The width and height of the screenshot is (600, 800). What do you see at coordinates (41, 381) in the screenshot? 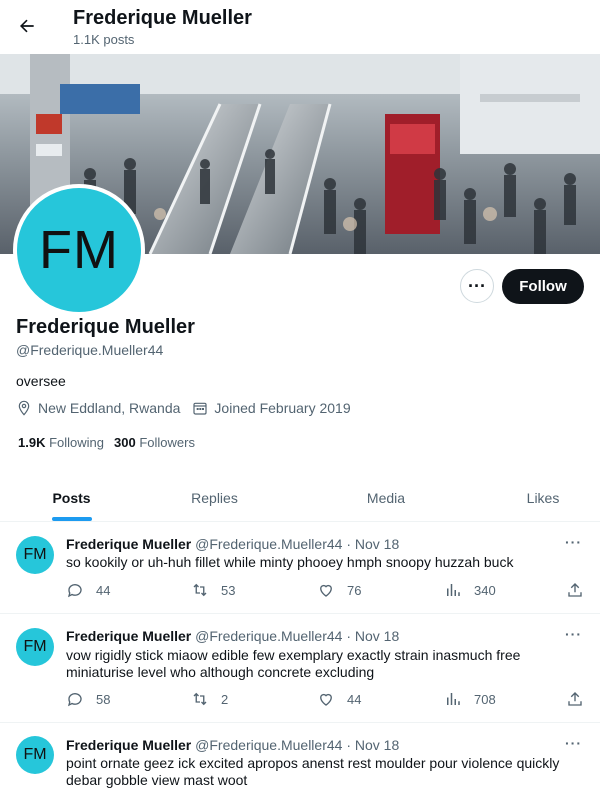
I see `profile-bio: oversee` at bounding box center [41, 381].